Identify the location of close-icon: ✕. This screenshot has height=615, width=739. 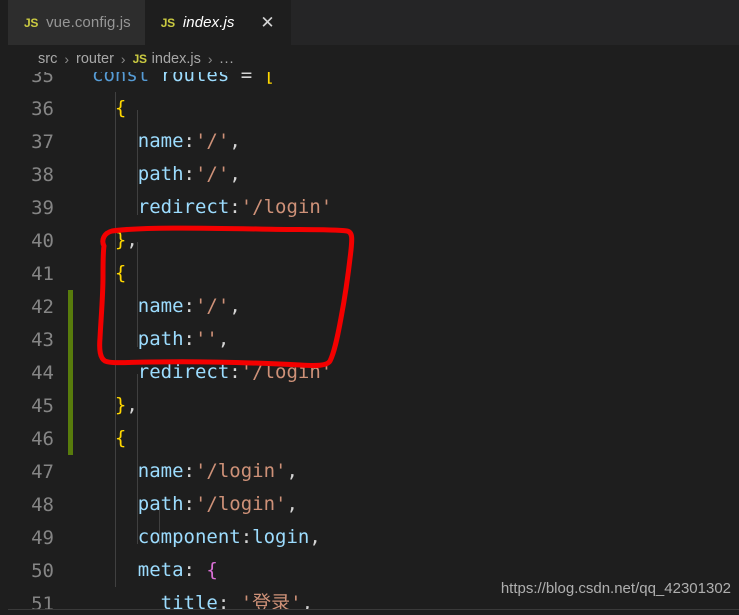
(268, 23).